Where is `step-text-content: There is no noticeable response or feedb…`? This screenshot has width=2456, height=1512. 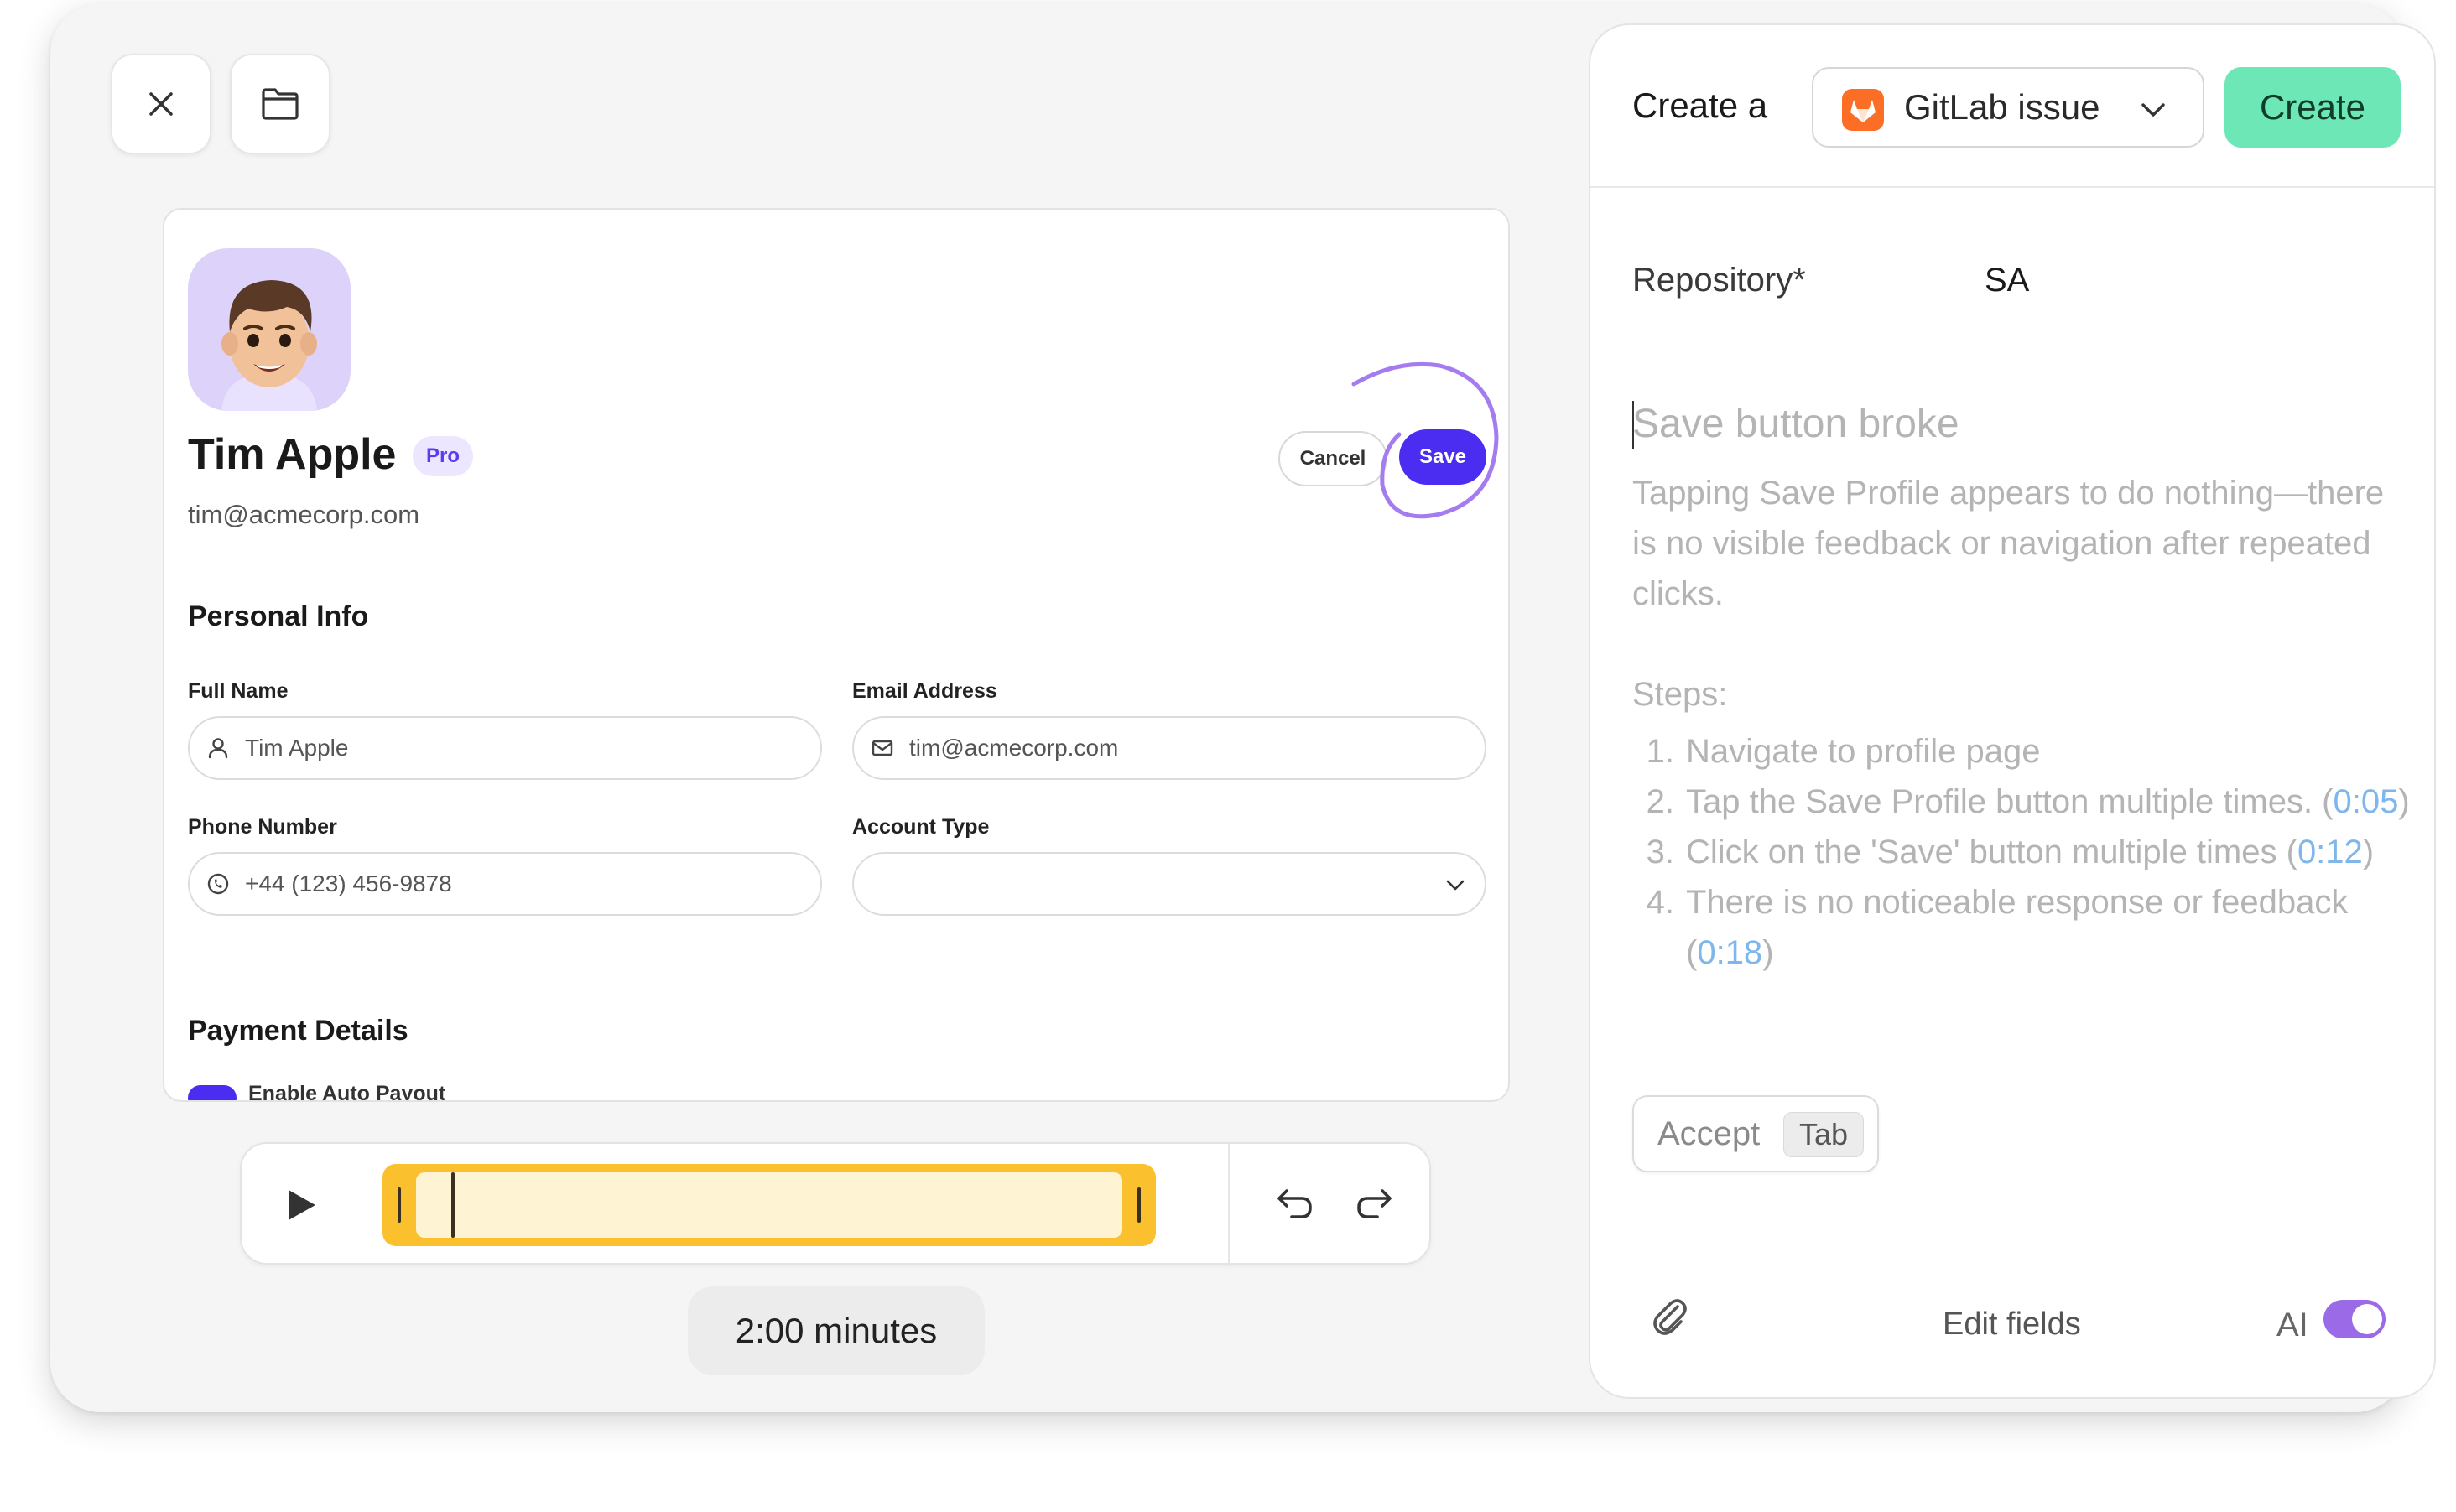
step-text-content: There is no noticeable response or feedb… is located at coordinates (2018, 902).